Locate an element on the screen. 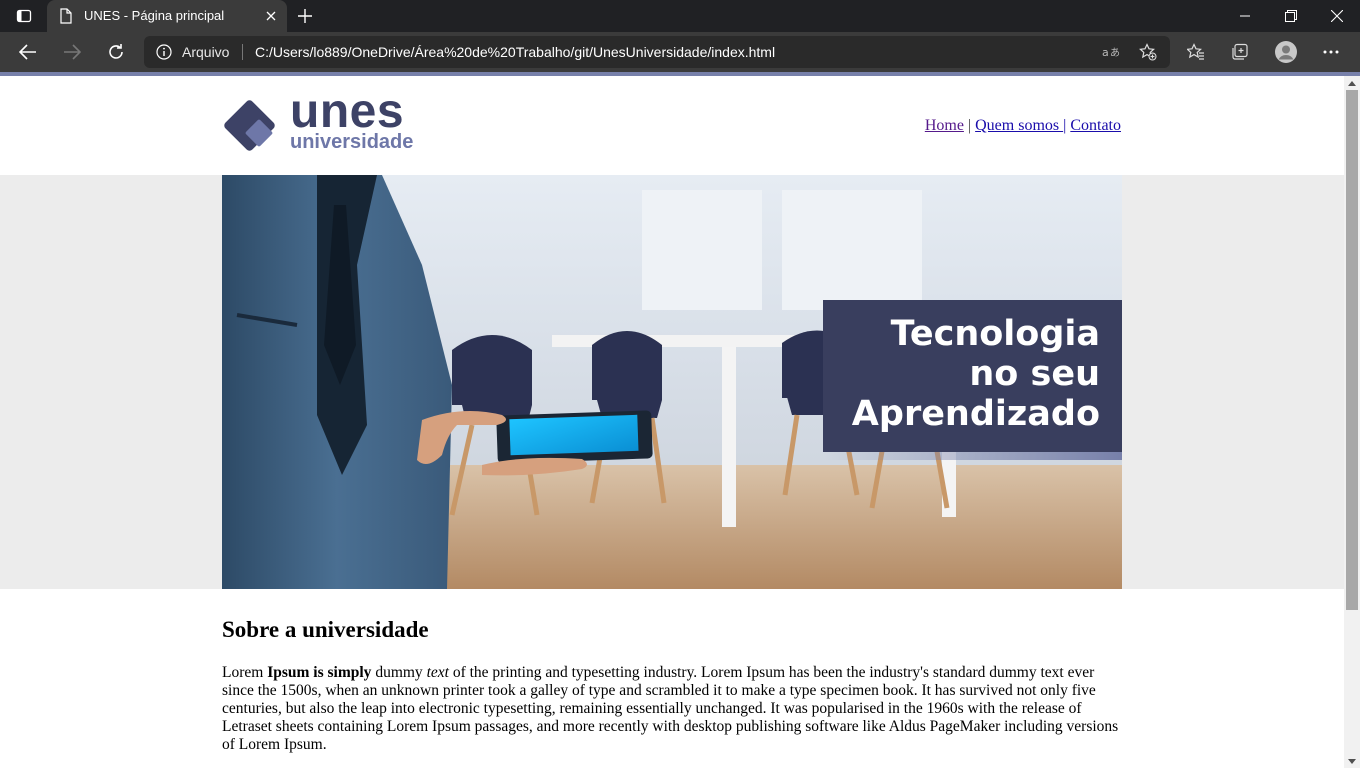 The height and width of the screenshot is (768, 1360). hero-headline-box: Tecnologia no seu Aprendizado is located at coordinates (972, 376).